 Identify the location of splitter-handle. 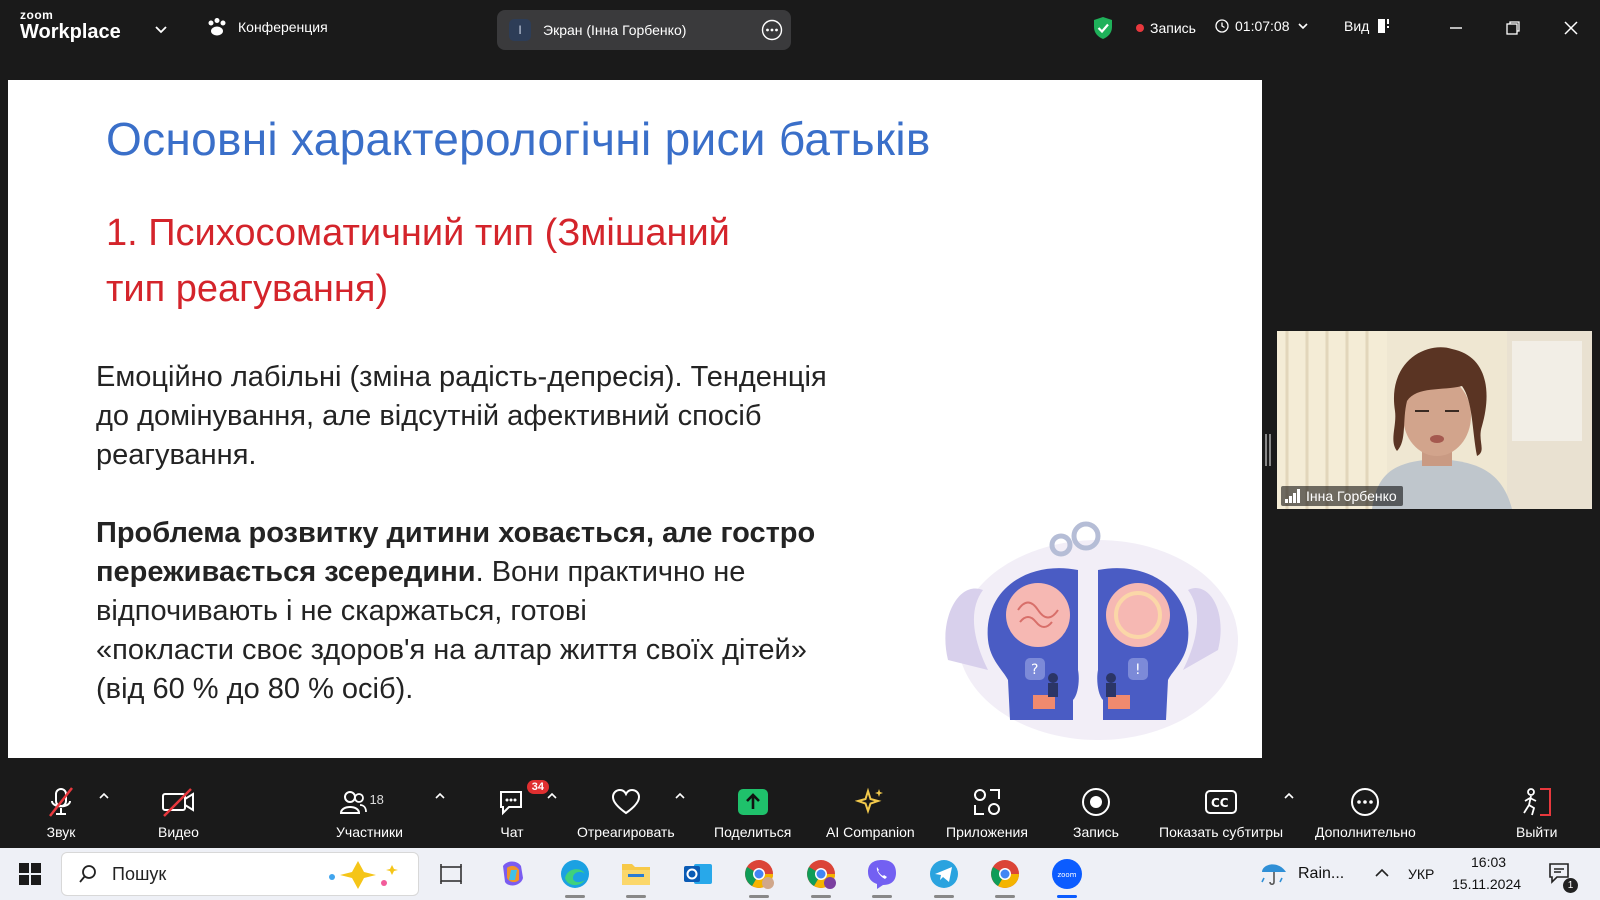
(1268, 450).